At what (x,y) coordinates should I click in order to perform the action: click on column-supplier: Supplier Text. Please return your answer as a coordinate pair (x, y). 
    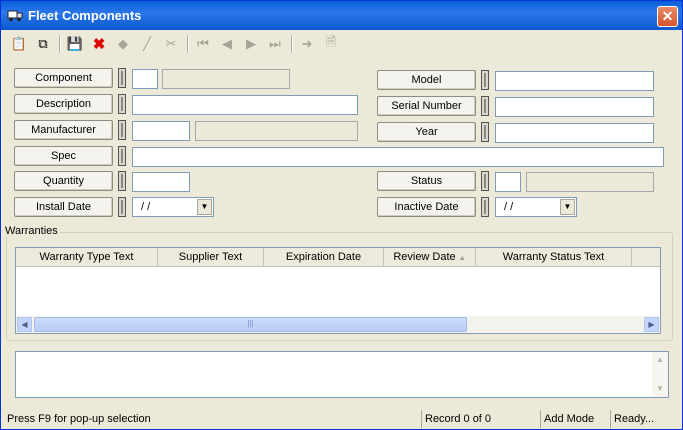
    Looking at the image, I should click on (211, 257).